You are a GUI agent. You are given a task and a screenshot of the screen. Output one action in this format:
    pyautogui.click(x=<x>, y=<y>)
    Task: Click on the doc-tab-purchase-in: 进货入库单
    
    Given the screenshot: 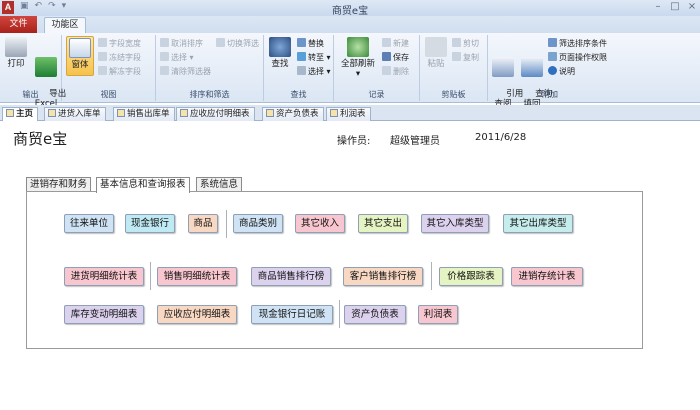 What is the action you would take?
    pyautogui.click(x=75, y=114)
    